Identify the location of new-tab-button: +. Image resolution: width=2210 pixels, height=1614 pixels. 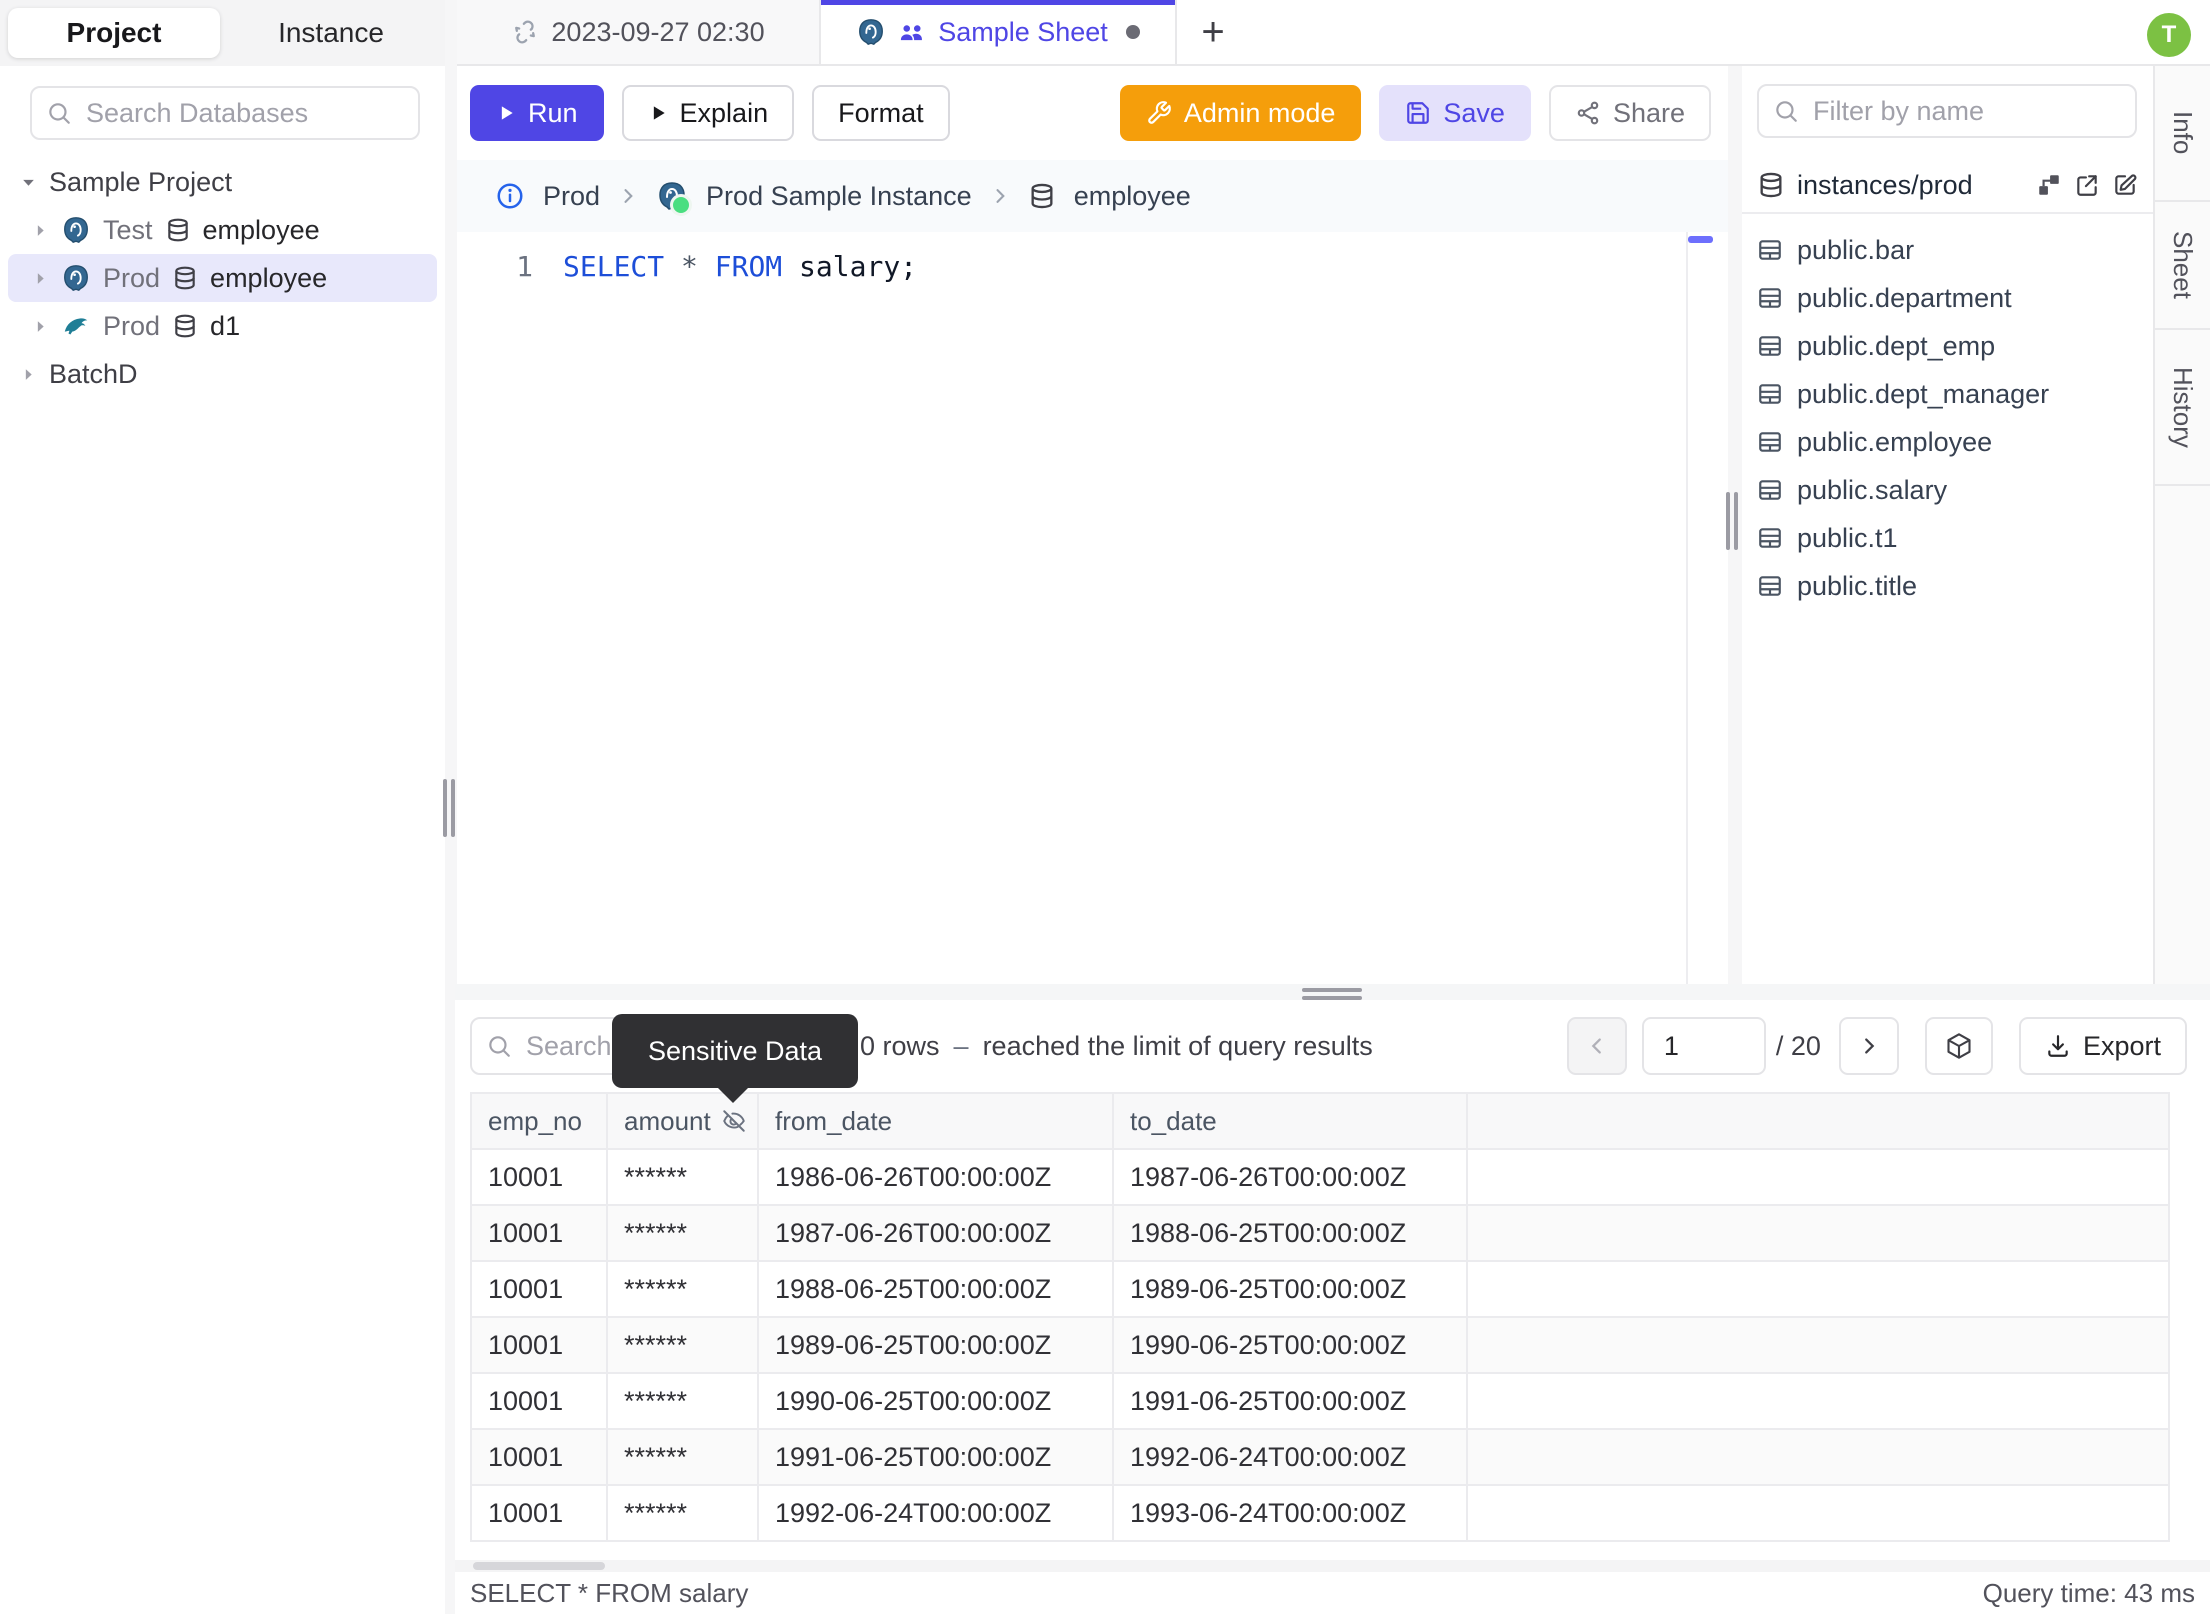
(1213, 32).